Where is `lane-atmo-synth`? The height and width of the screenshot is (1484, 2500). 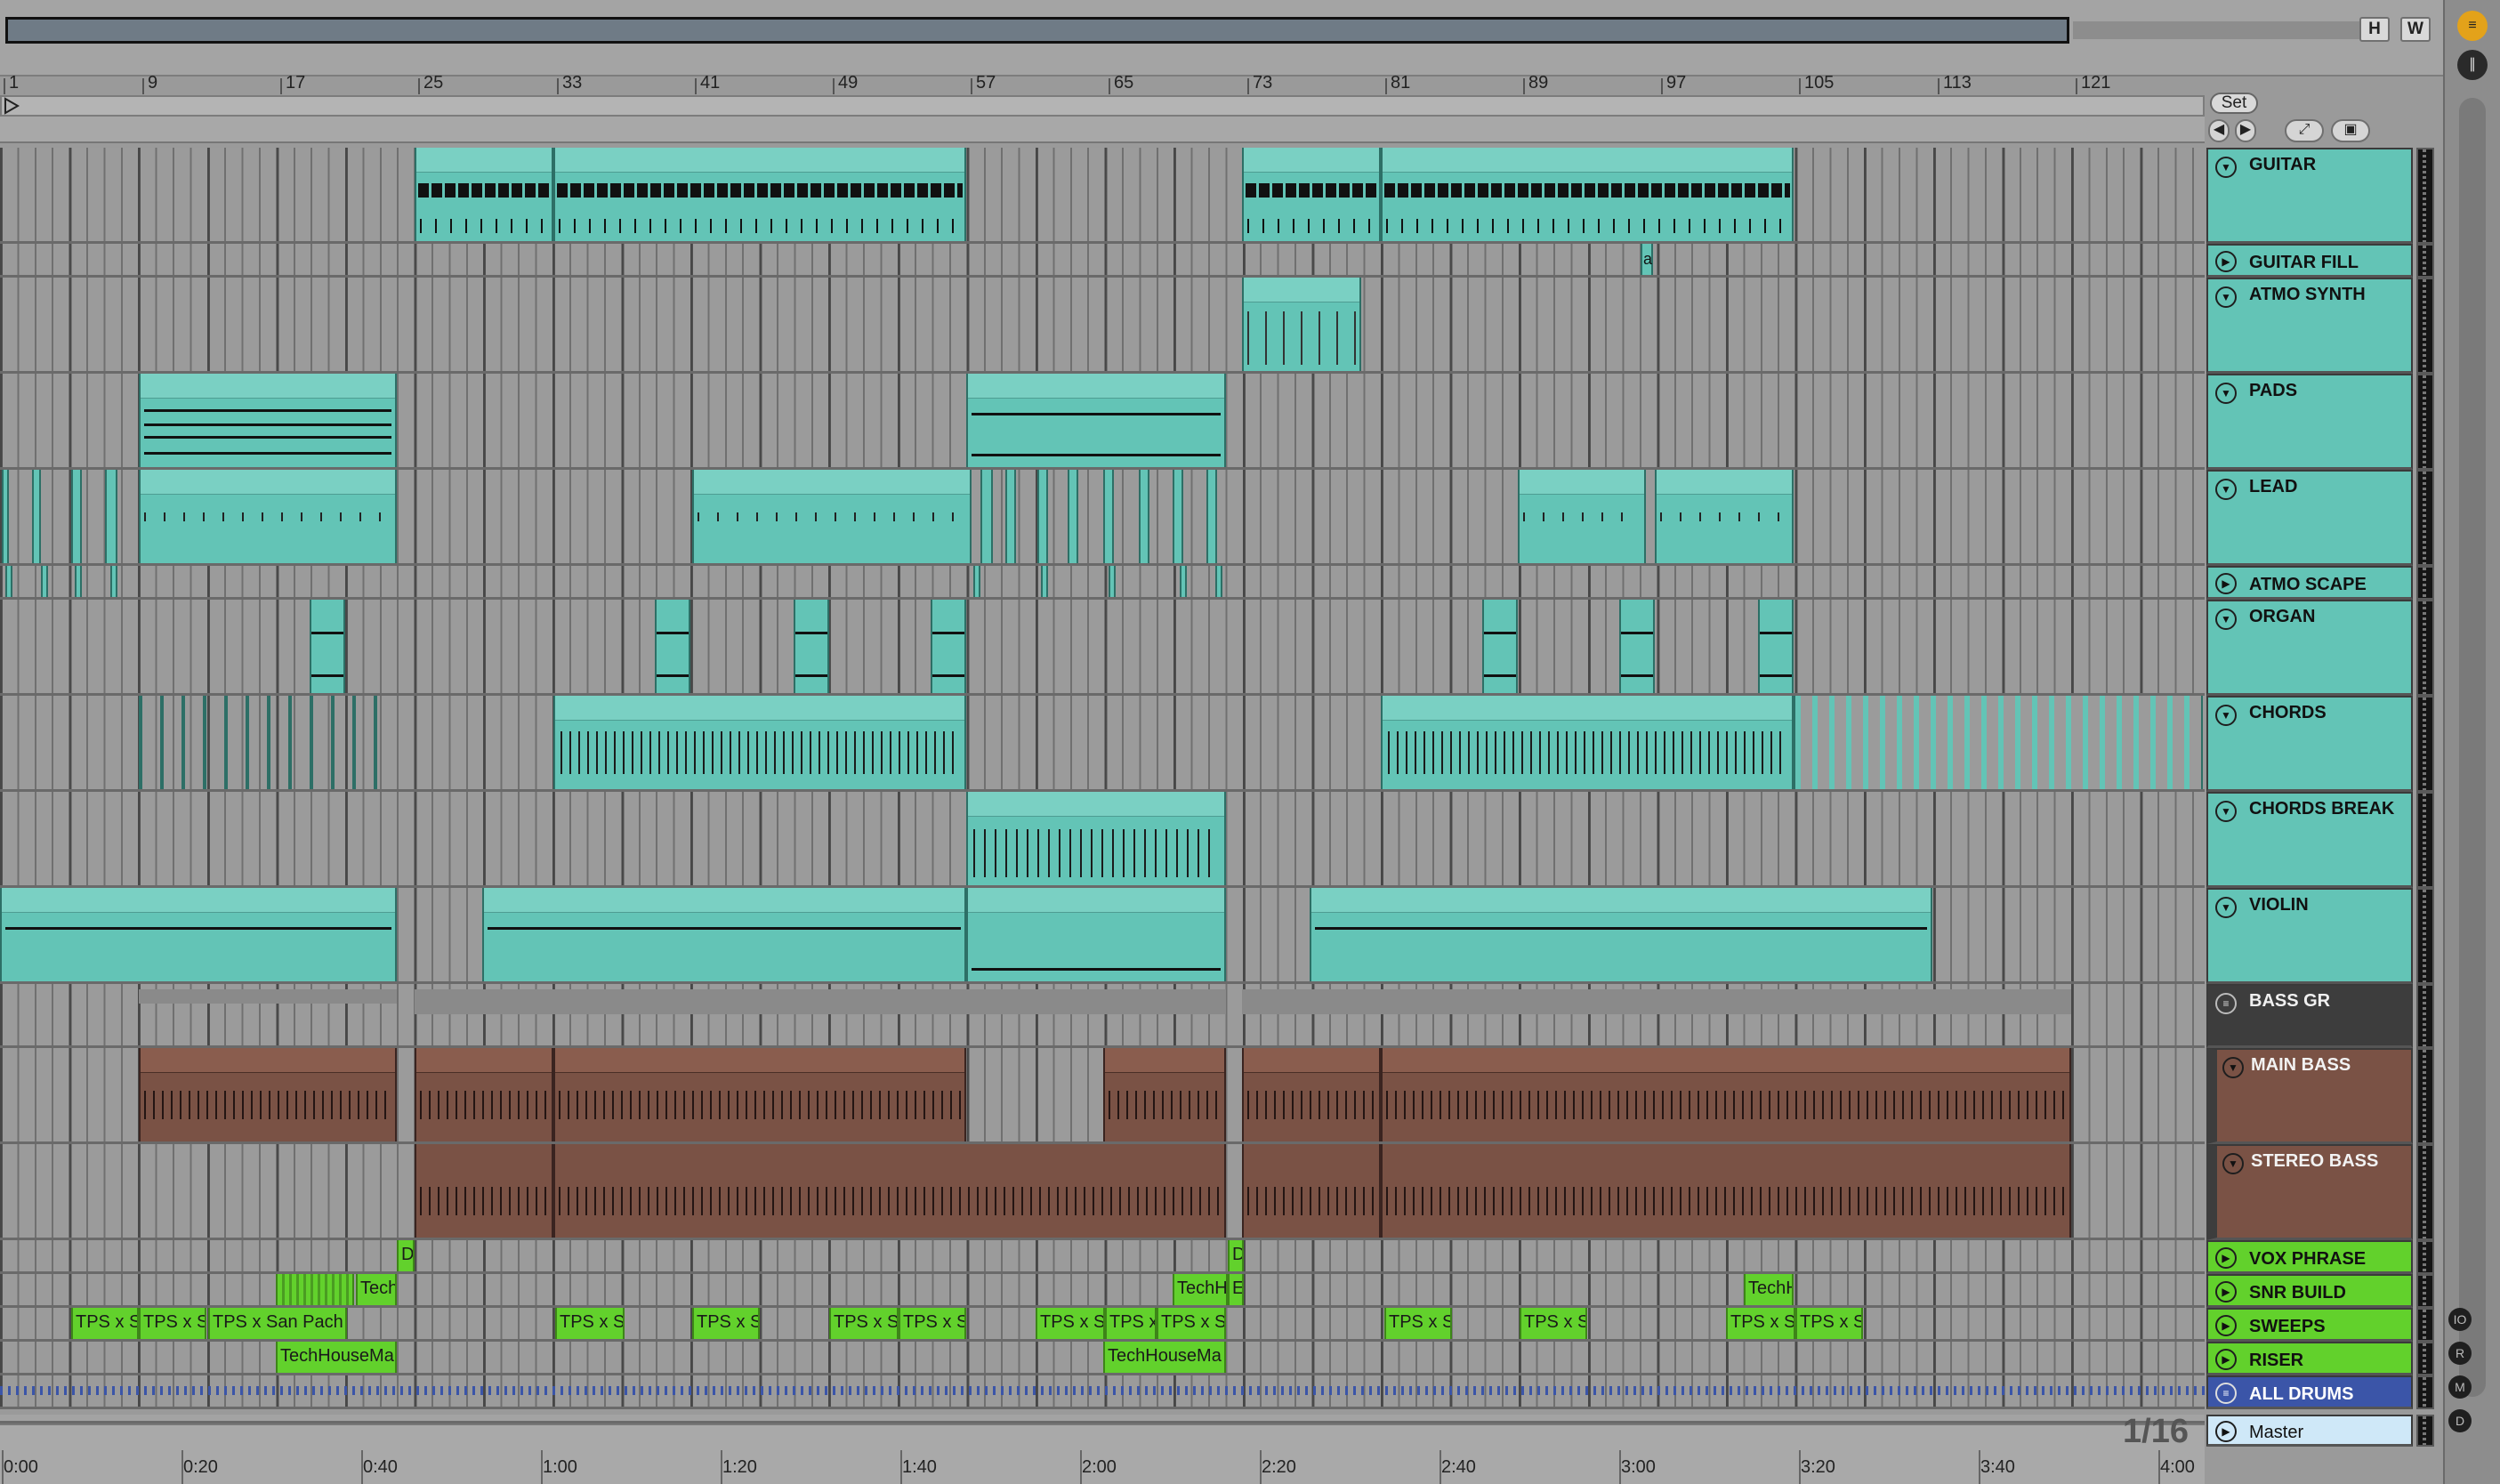 lane-atmo-synth is located at coordinates (1102, 326).